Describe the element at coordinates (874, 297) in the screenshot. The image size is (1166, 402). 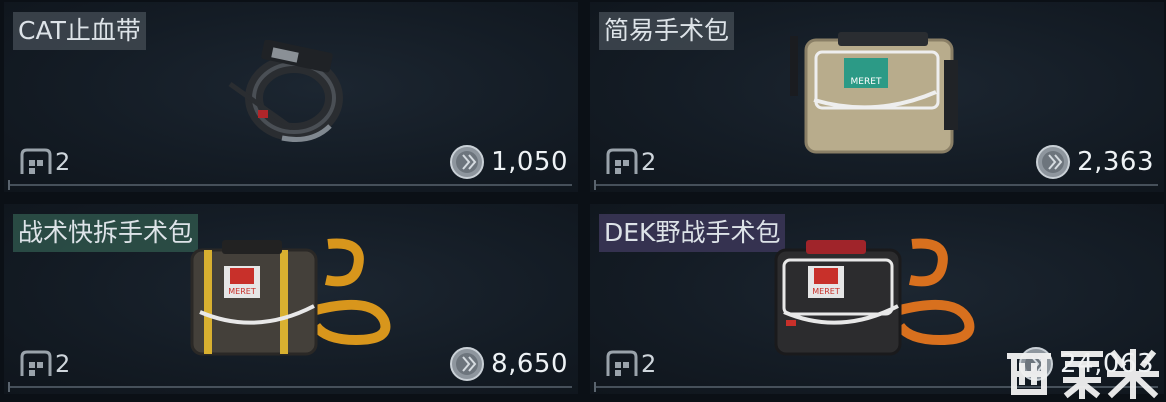
I see `surgical-kit-black-image: MERET` at that location.